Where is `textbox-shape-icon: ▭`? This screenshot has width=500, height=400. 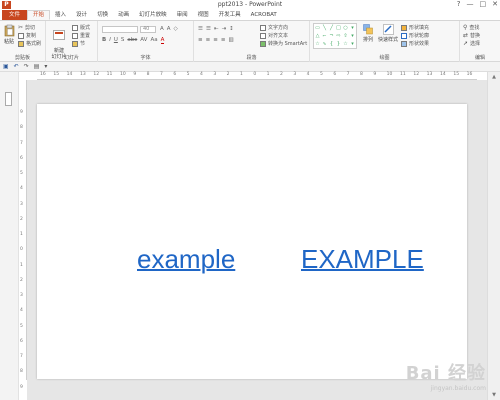
textbox-shape-icon: ▭ is located at coordinates (317, 28).